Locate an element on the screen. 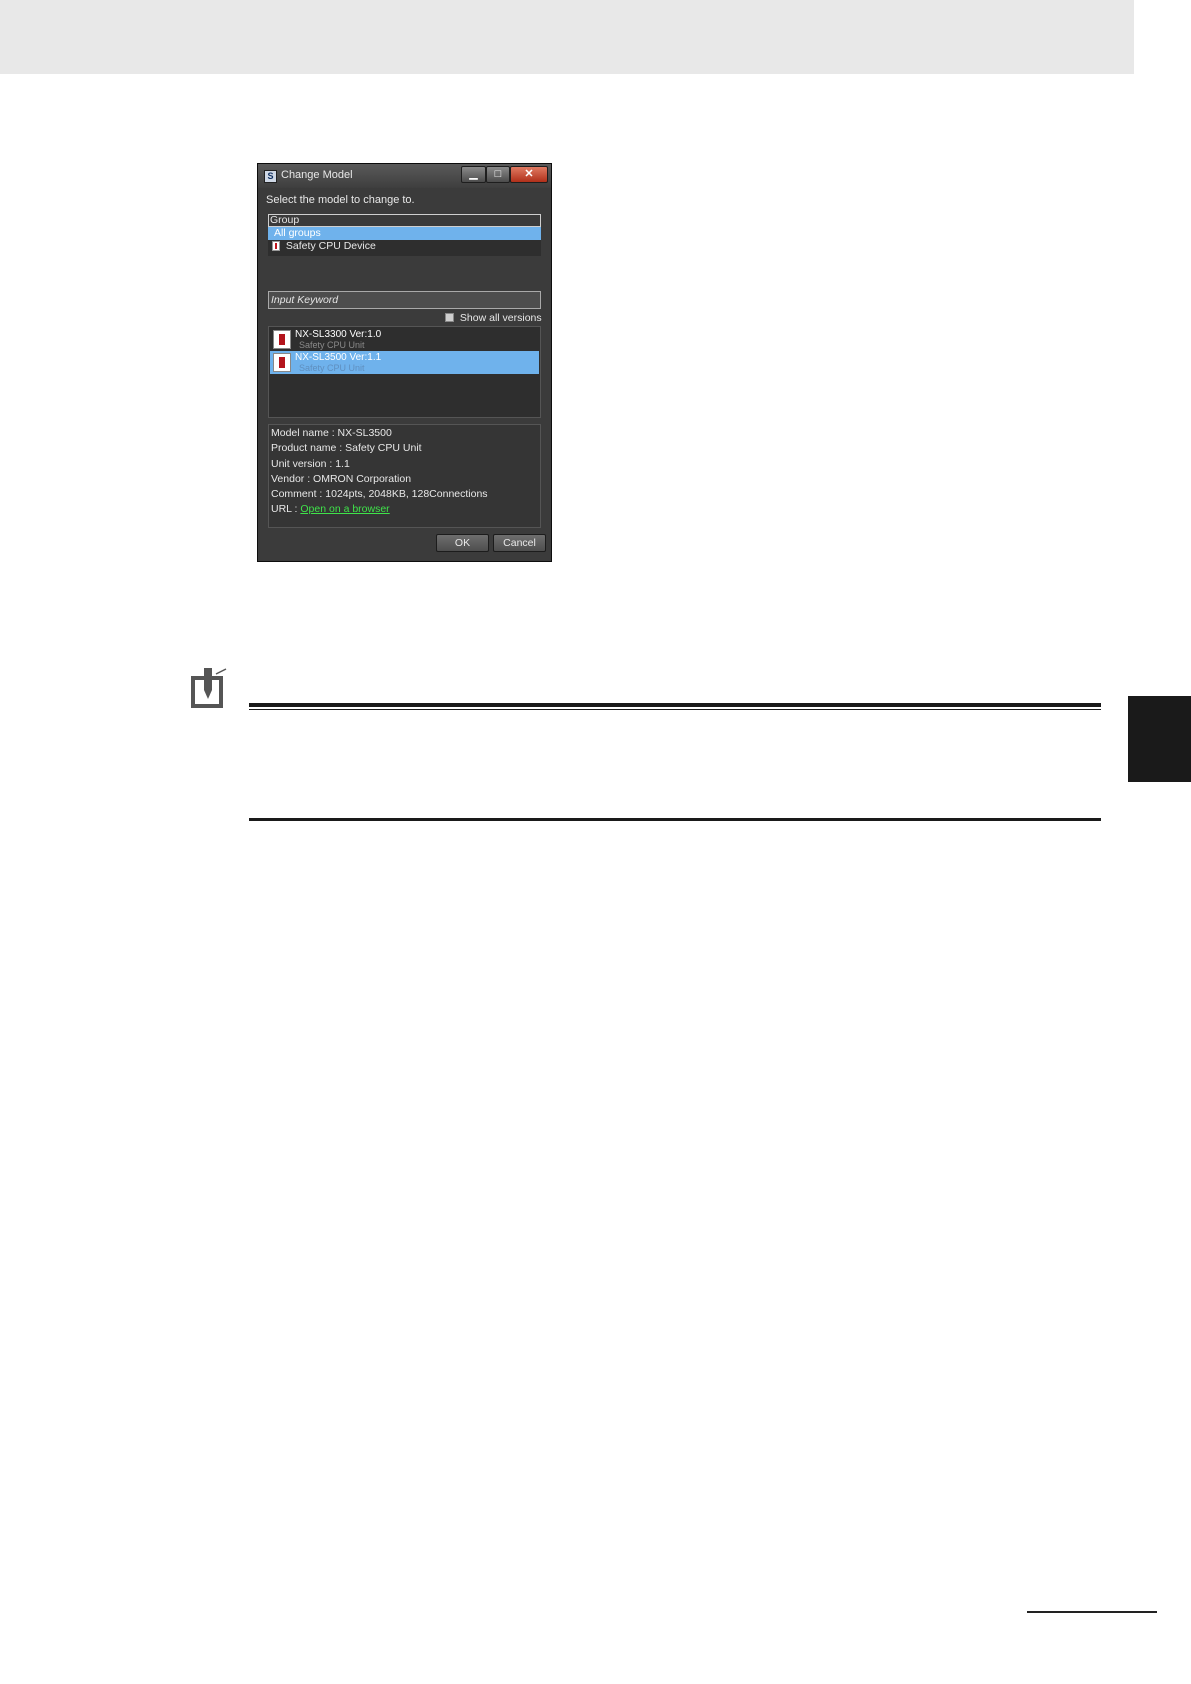 This screenshot has height=1684, width=1191. model-item-nx-sl3300: NX-SL3300 Ver:1.0 Safety CPU Unit is located at coordinates (404, 339).